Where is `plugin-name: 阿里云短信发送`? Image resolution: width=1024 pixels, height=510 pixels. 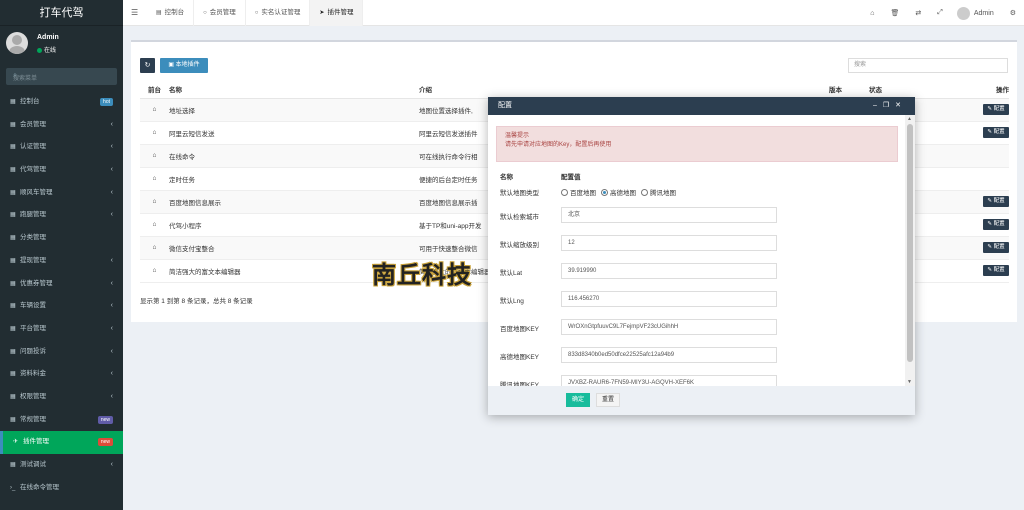
plugin-name: 阿里云短信发送 is located at coordinates (294, 133).